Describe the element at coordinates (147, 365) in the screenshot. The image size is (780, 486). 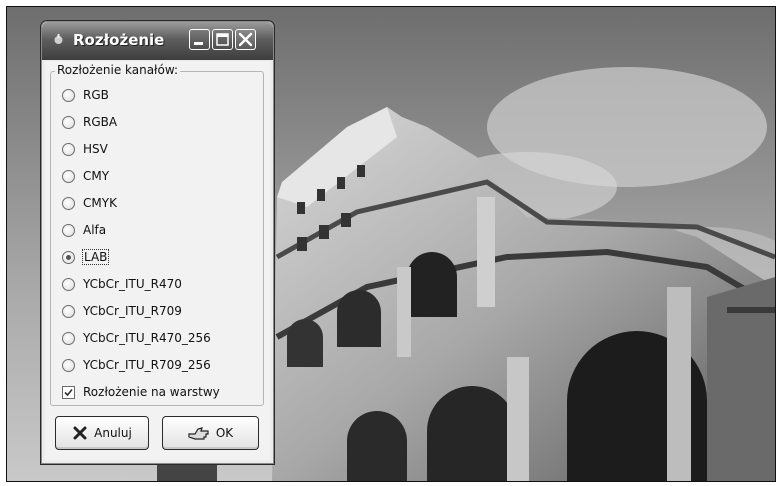
I see `radio-label: YCbCr_ITU_R709_256` at that location.